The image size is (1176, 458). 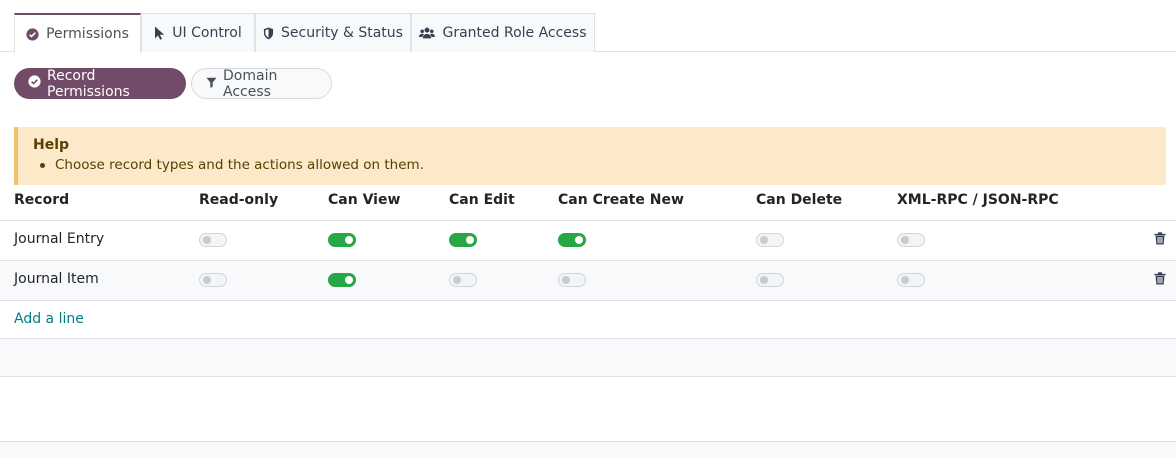 I want to click on tab-label: UI Control, so click(x=207, y=33).